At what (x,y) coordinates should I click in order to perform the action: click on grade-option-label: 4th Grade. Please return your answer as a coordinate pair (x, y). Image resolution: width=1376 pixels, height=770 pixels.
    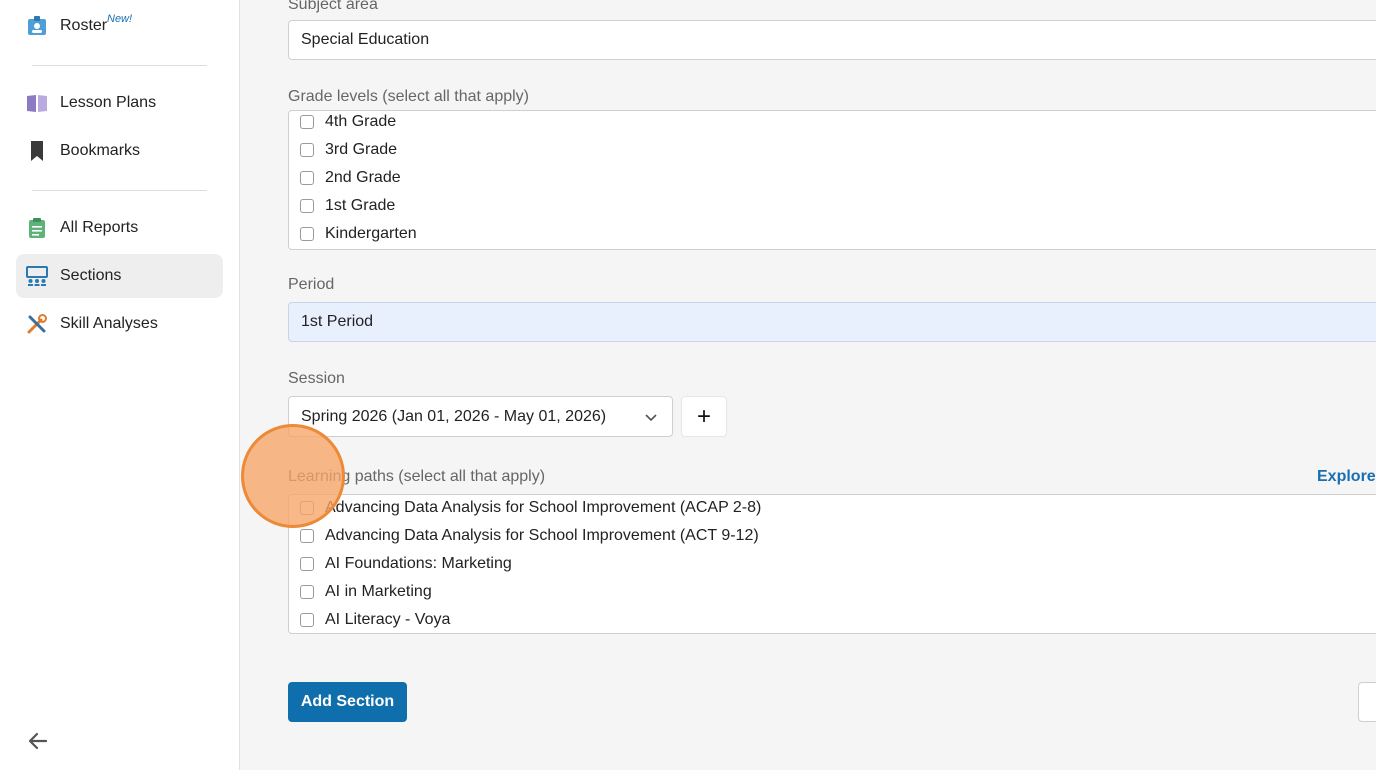
    Looking at the image, I should click on (361, 121).